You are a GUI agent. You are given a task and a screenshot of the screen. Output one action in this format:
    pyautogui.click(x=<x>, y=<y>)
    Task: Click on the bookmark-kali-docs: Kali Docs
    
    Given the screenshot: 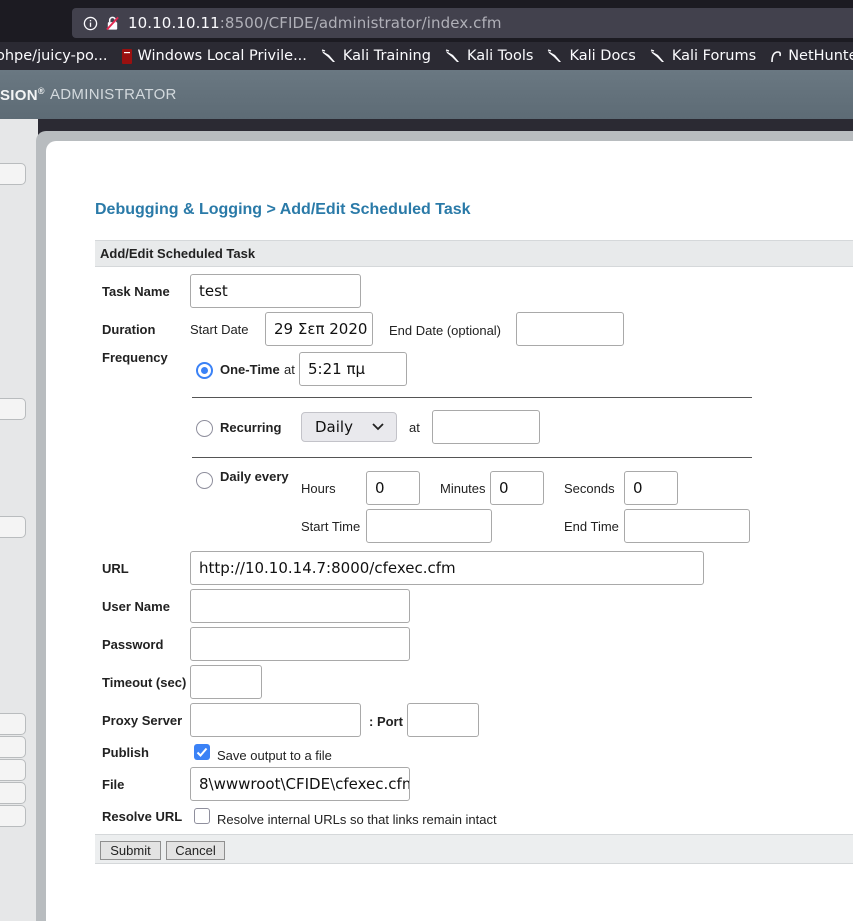 What is the action you would take?
    pyautogui.click(x=591, y=56)
    